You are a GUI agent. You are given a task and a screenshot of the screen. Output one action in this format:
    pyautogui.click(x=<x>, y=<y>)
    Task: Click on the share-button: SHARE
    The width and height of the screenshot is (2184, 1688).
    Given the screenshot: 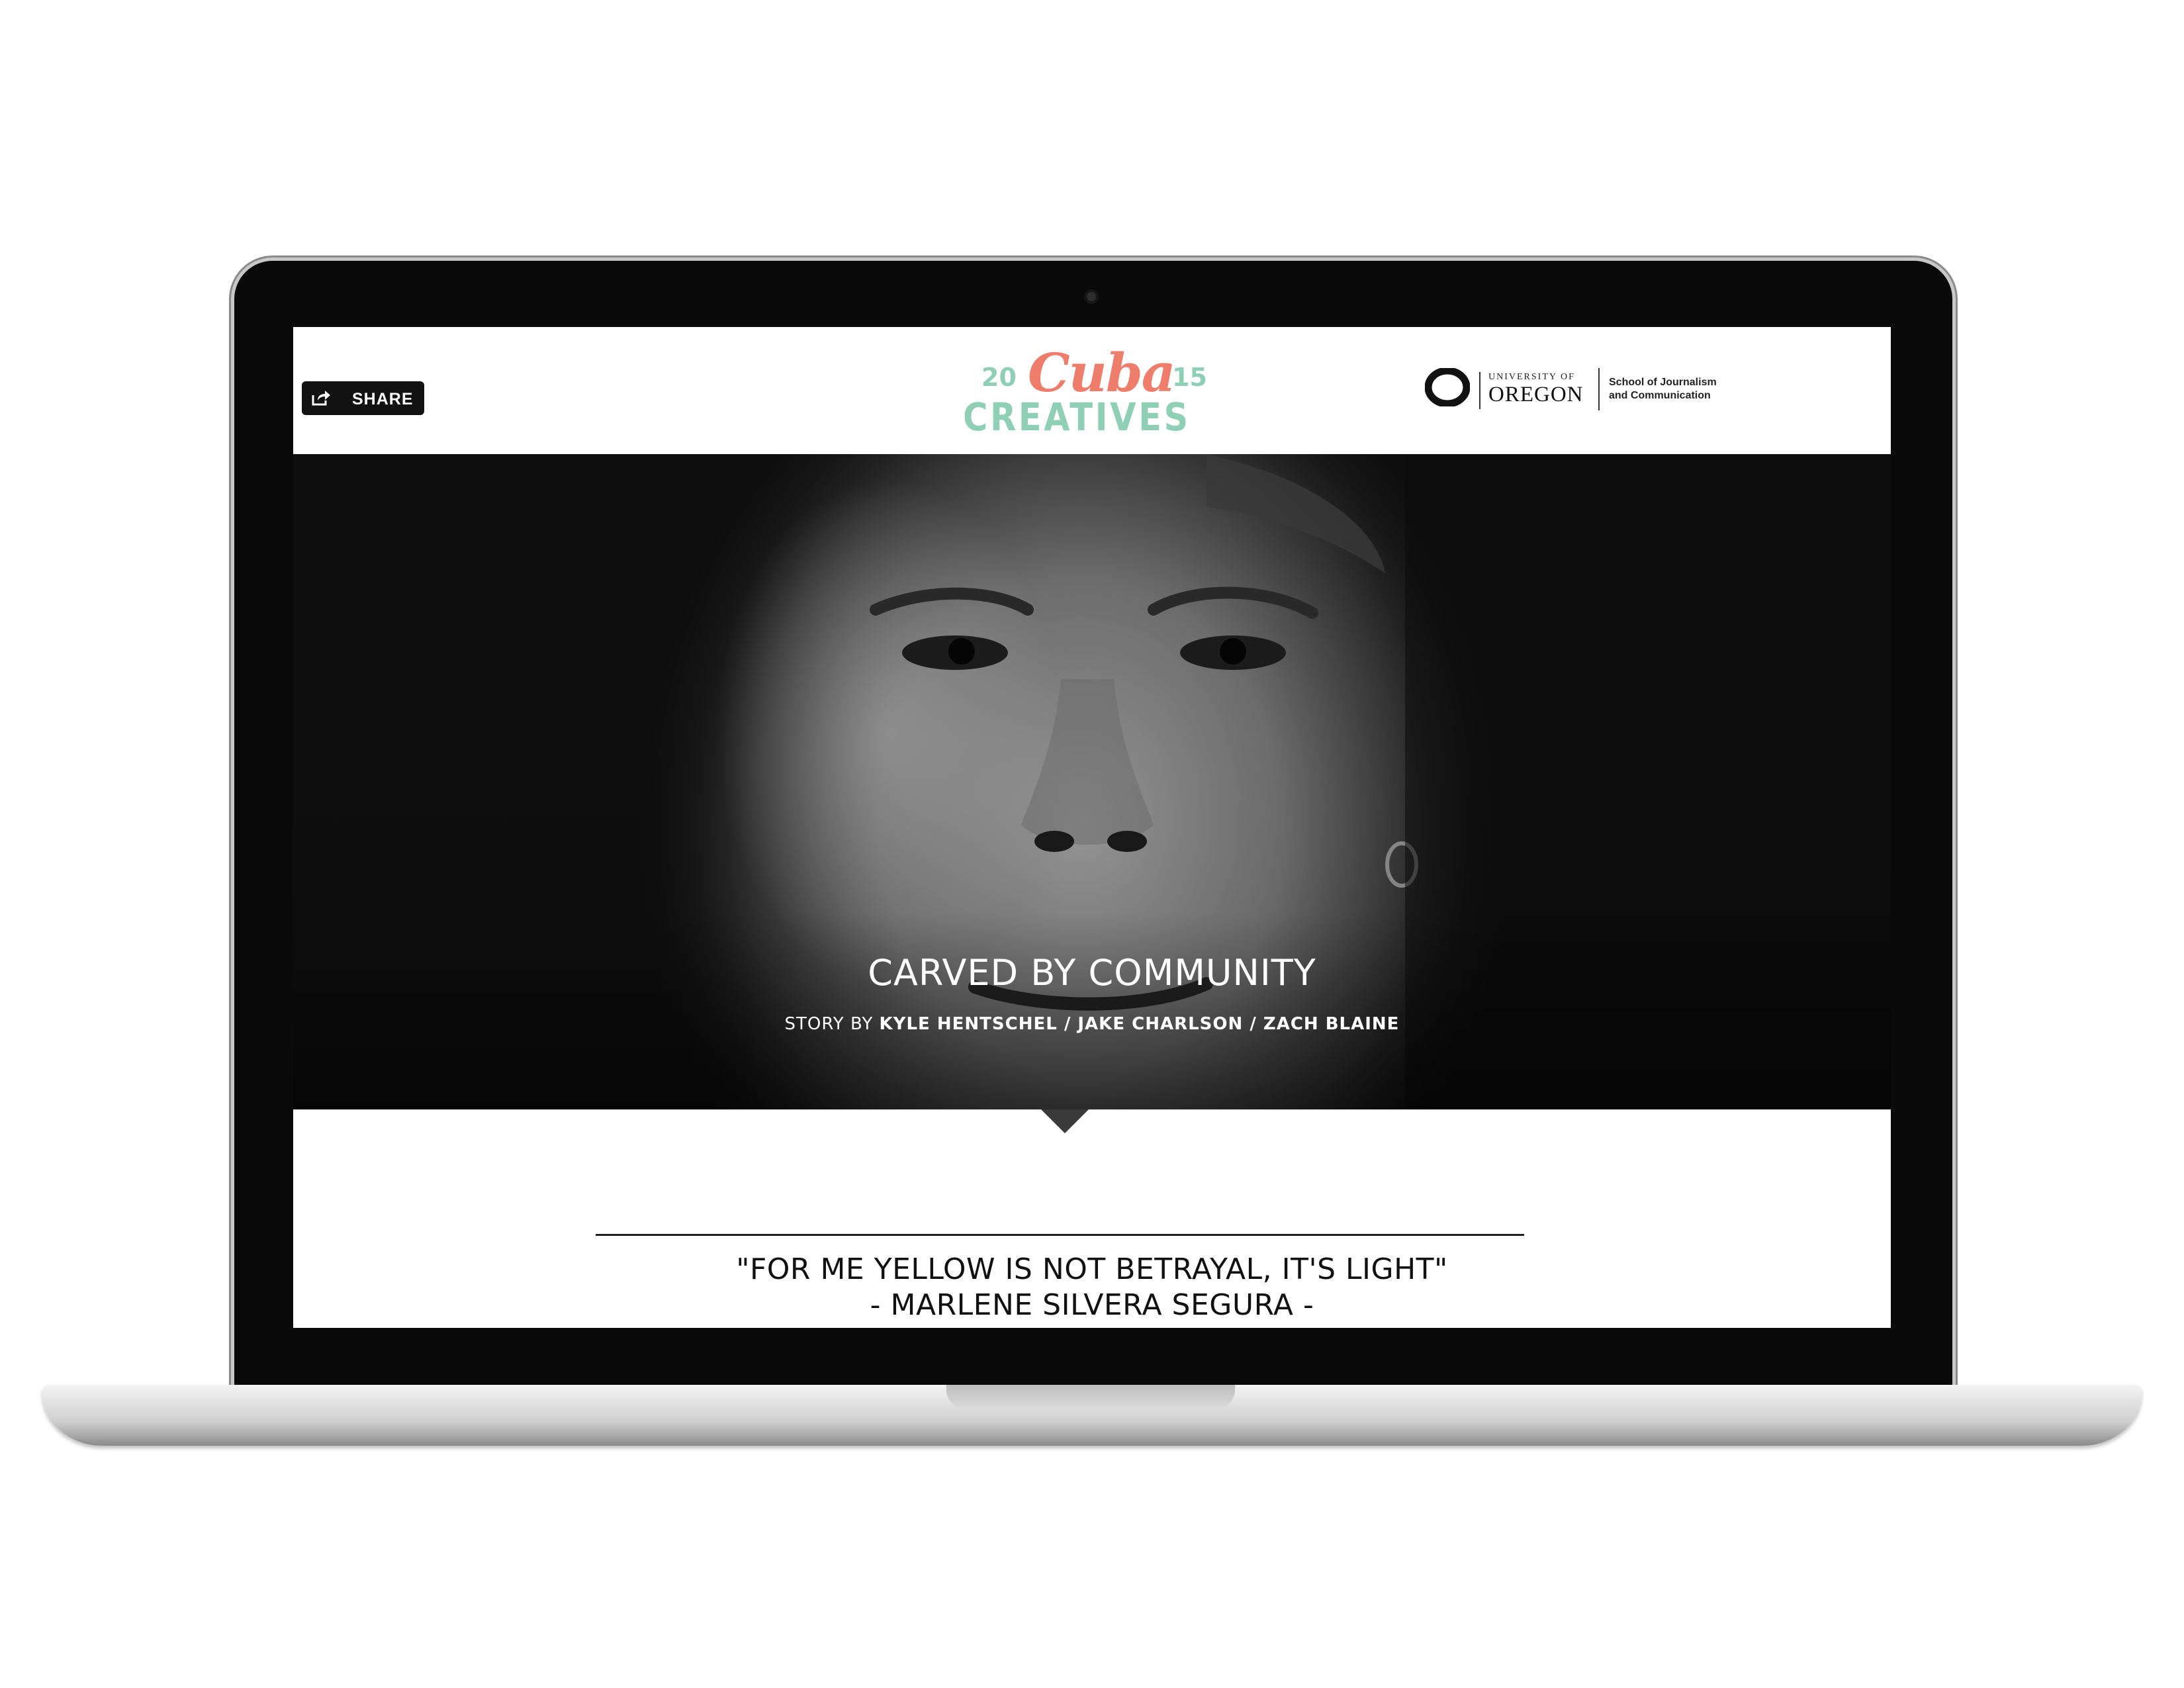 What is the action you would take?
    pyautogui.click(x=363, y=398)
    